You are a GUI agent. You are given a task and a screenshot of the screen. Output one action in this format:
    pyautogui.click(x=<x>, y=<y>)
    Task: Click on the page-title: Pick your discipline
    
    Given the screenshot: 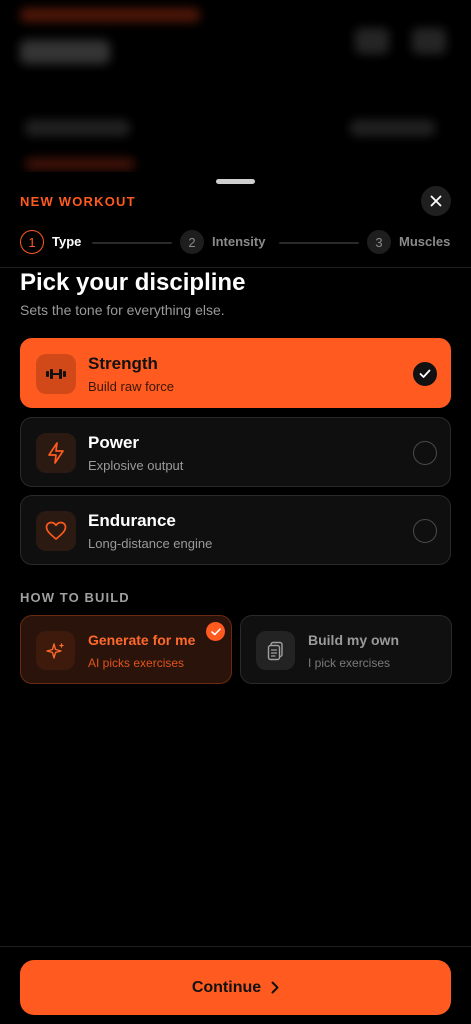 What is the action you would take?
    pyautogui.click(x=133, y=282)
    